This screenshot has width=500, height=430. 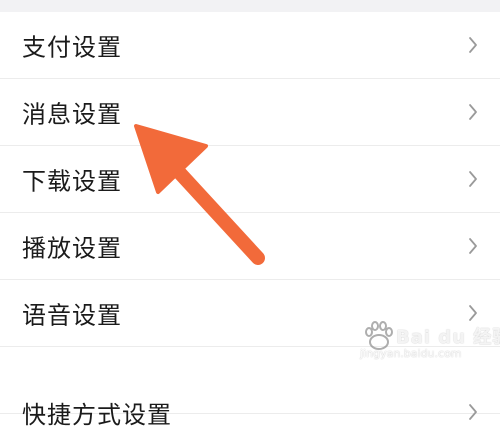 I want to click on menu-item-label: 播放设置, so click(x=72, y=248).